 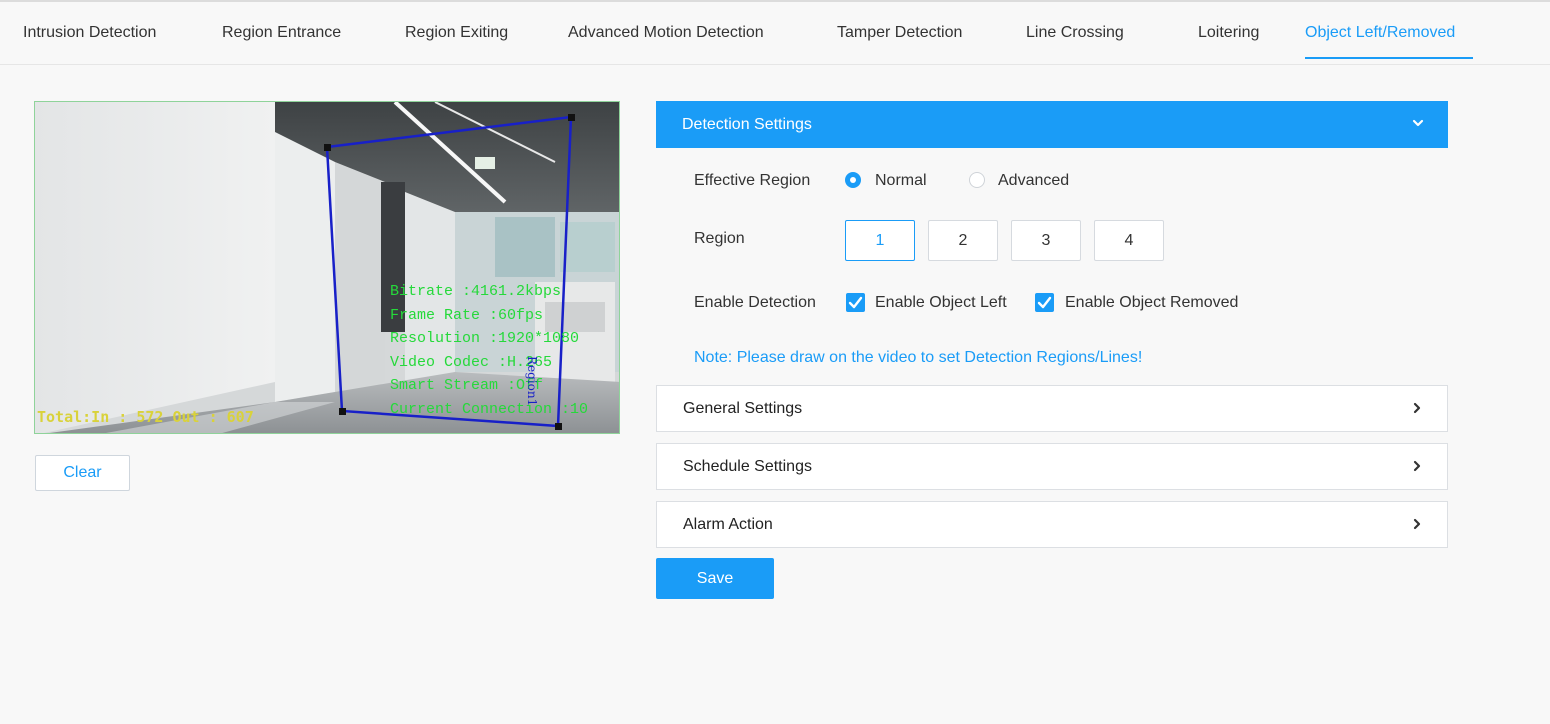 What do you see at coordinates (281, 33) in the screenshot?
I see `tab-region-entrance: Region Entrance` at bounding box center [281, 33].